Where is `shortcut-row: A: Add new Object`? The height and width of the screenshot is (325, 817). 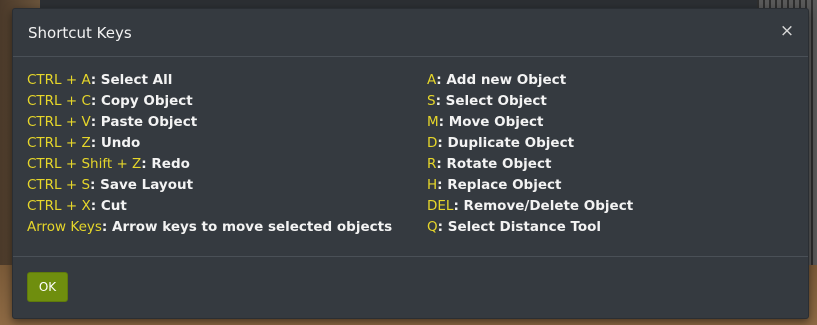
shortcut-row: A: Add new Object is located at coordinates (530, 80).